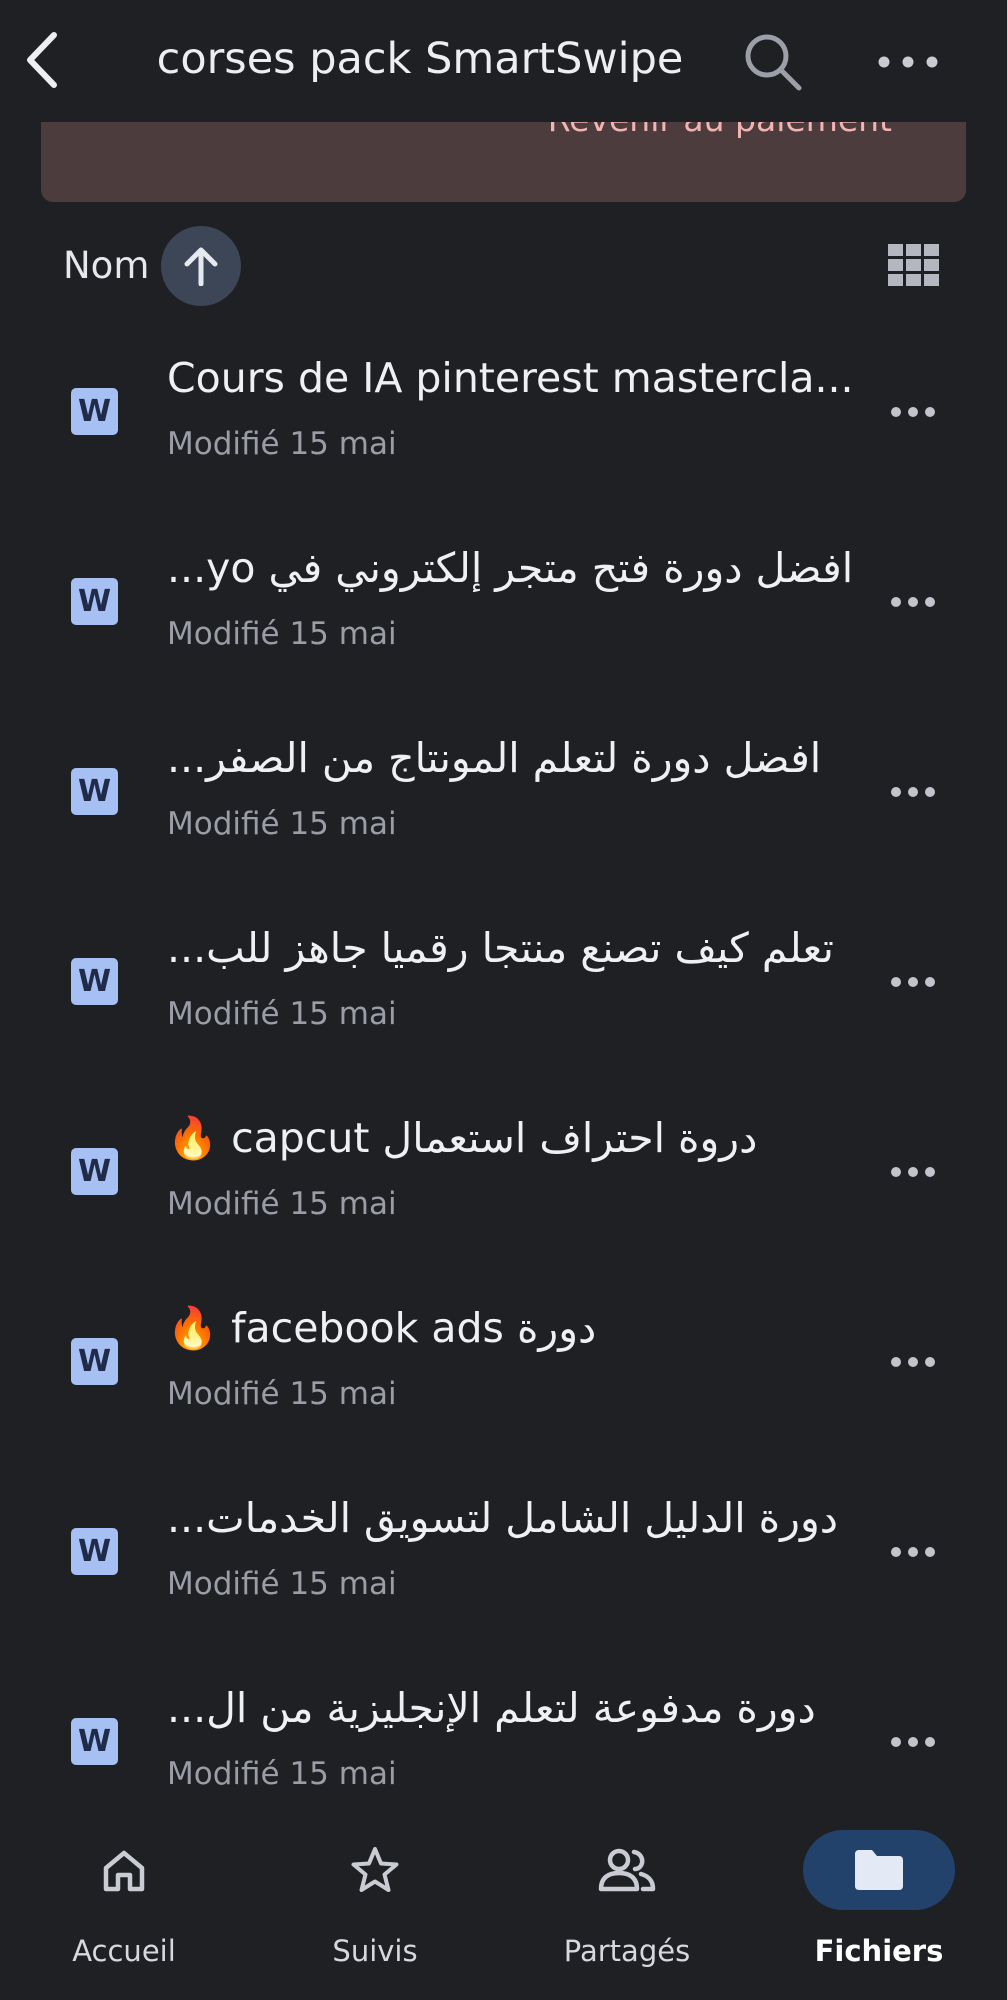  What do you see at coordinates (503, 1365) in the screenshot?
I see `file-row: W دورة facebook ads 🔥 Modifié 15 mai` at bounding box center [503, 1365].